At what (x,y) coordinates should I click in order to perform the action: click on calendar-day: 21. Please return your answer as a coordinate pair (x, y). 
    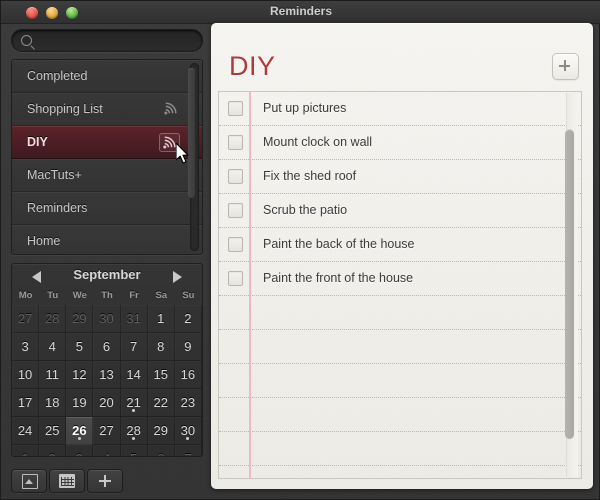
    Looking at the image, I should click on (134, 403).